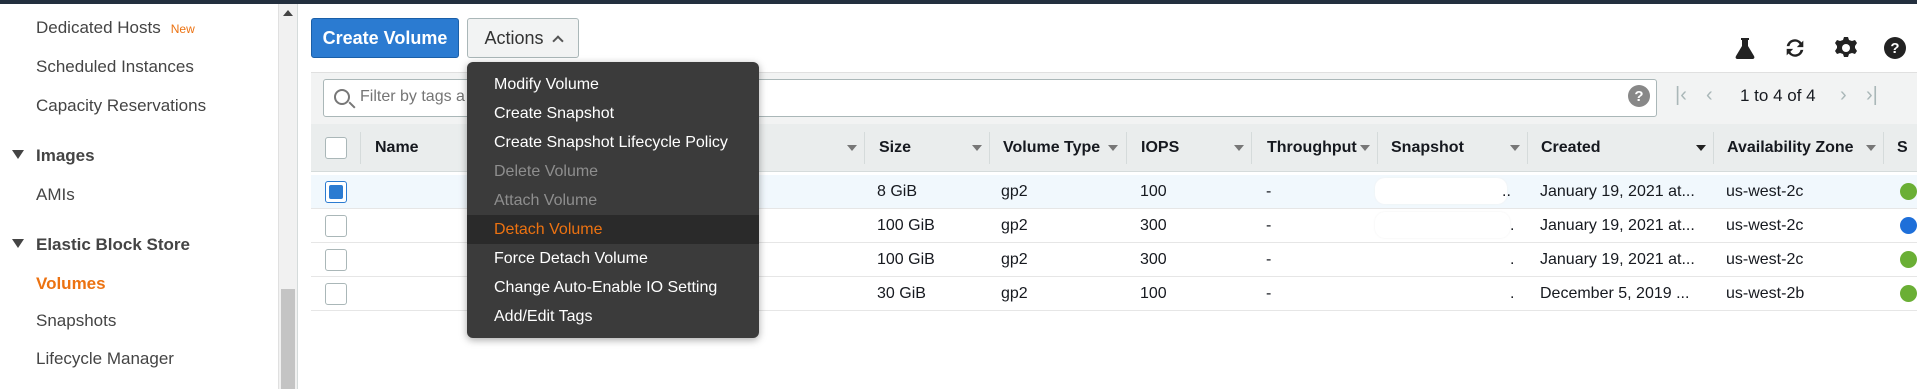 This screenshot has height=389, width=1917. Describe the element at coordinates (895, 148) in the screenshot. I see `column-header-size: Size` at that location.